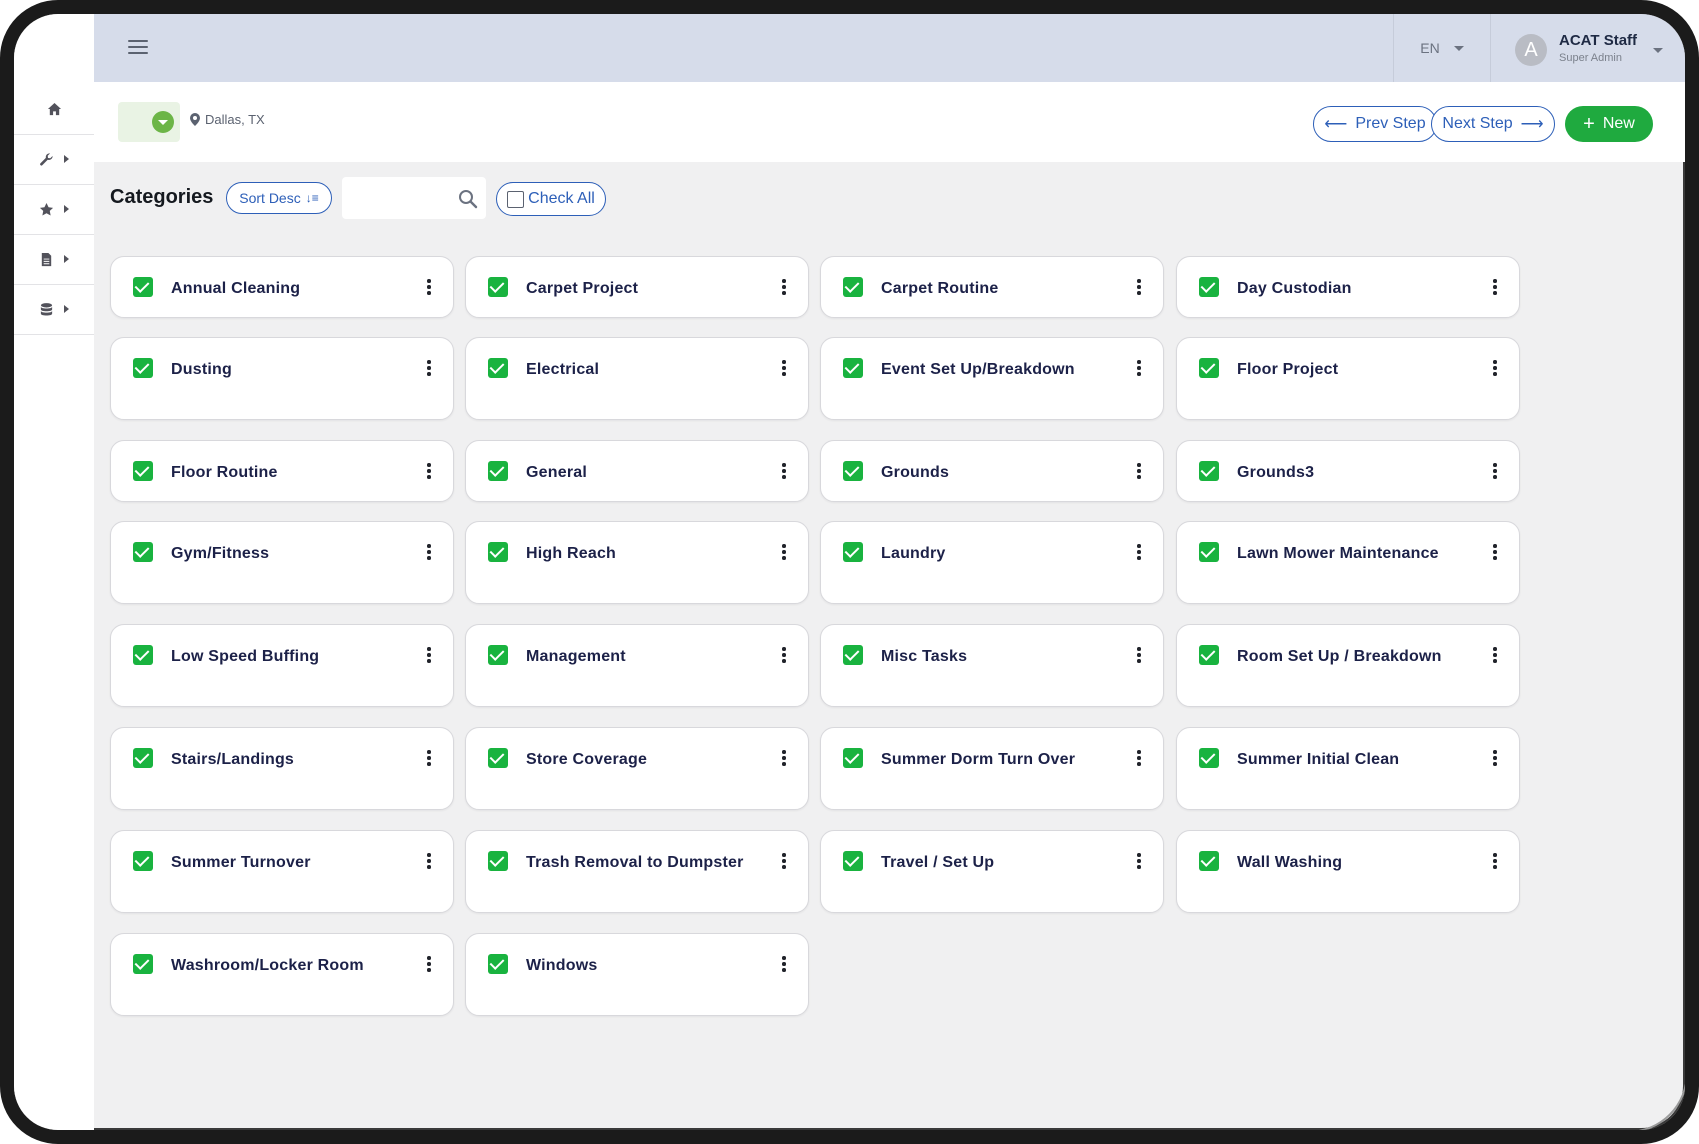 The width and height of the screenshot is (1699, 1144). I want to click on user-menu: A ACAT Staff Super Admin, so click(1588, 48).